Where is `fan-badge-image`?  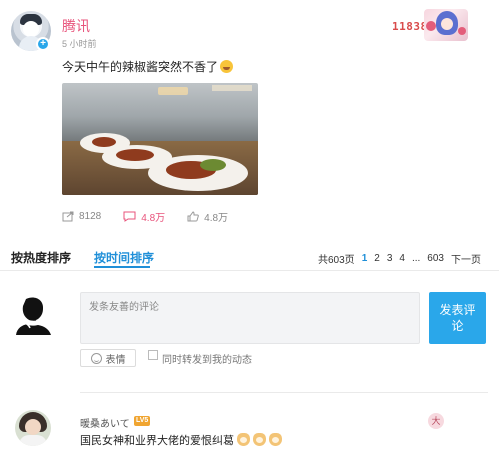 fan-badge-image is located at coordinates (446, 25).